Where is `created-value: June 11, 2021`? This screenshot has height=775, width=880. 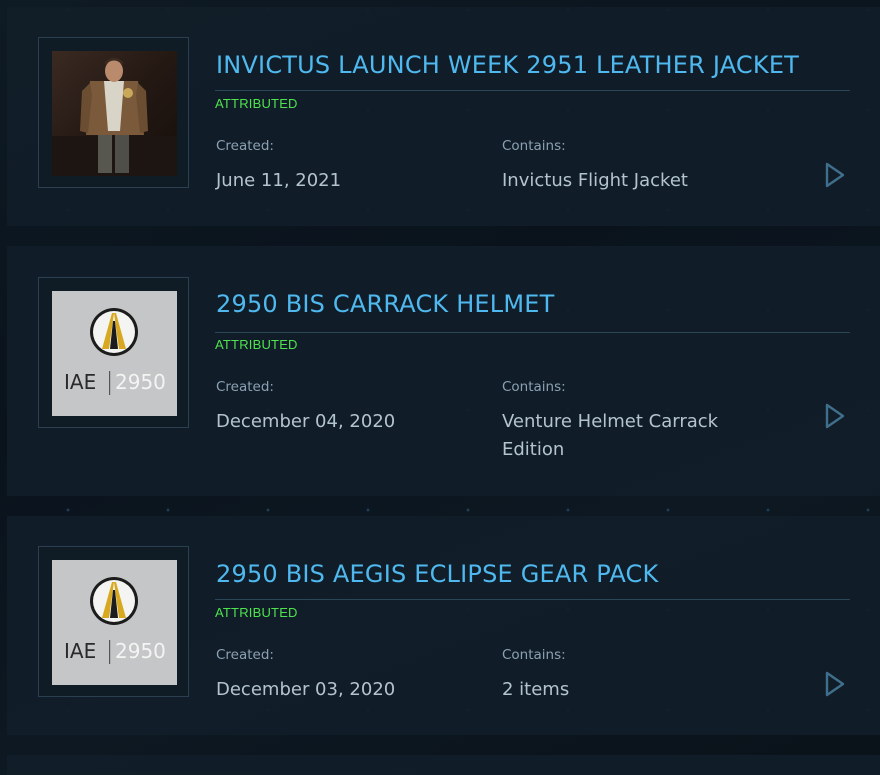 created-value: June 11, 2021 is located at coordinates (279, 180).